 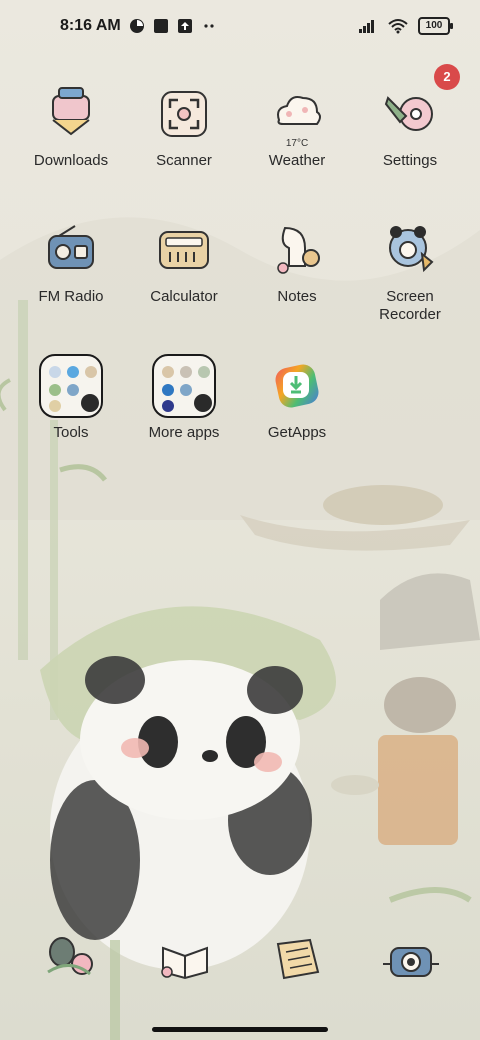 I want to click on radio-icon, so click(x=71, y=250).